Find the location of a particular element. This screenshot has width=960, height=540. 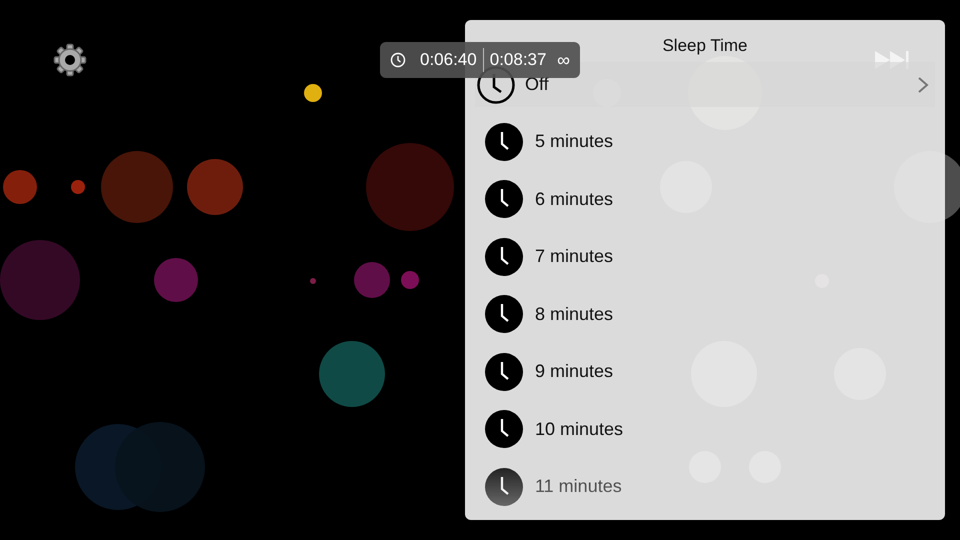

sleep-option: 5 minutes is located at coordinates (705, 141).